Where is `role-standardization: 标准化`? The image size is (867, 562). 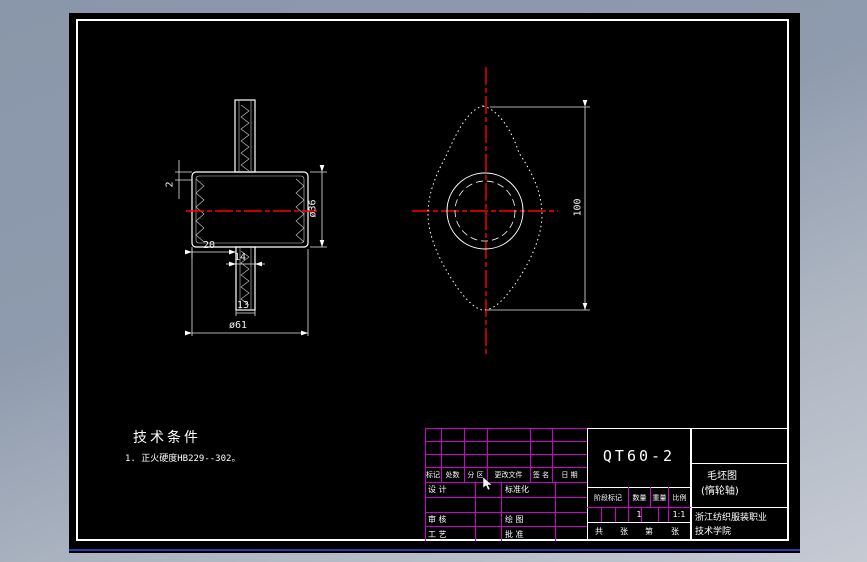 role-standardization: 标准化 is located at coordinates (517, 489).